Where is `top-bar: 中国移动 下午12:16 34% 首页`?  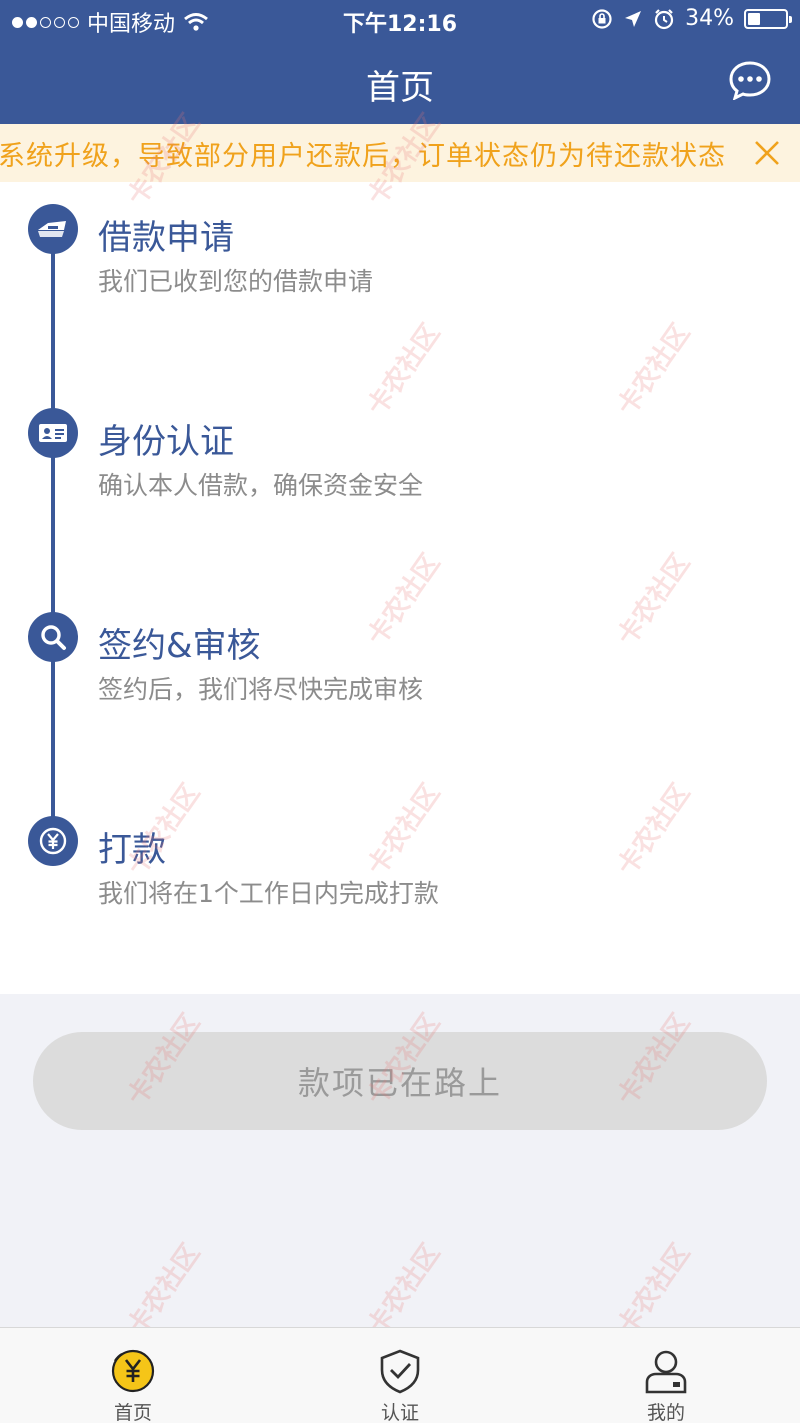 top-bar: 中国移动 下午12:16 34% 首页 is located at coordinates (400, 62).